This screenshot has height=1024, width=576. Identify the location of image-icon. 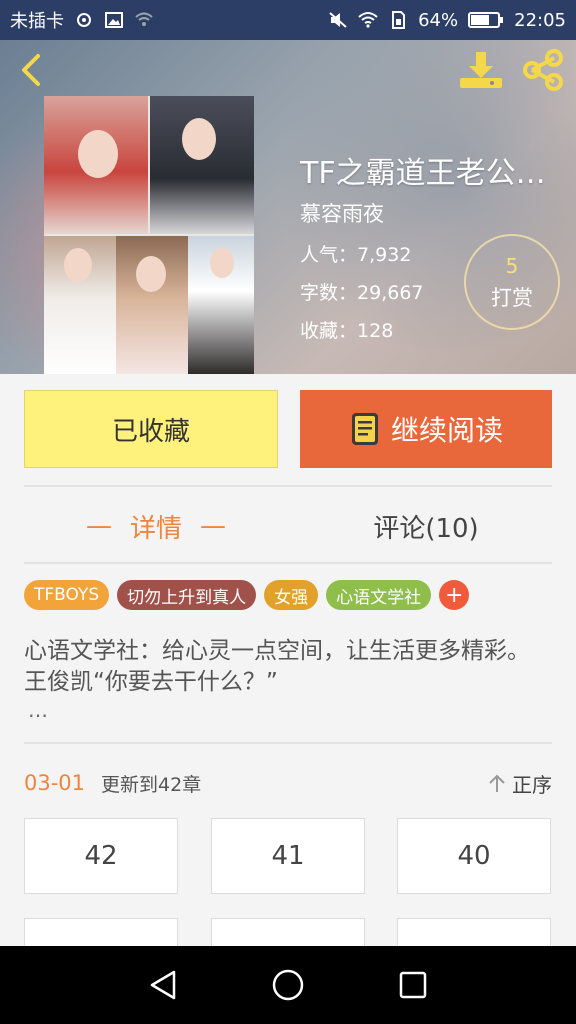
(114, 20).